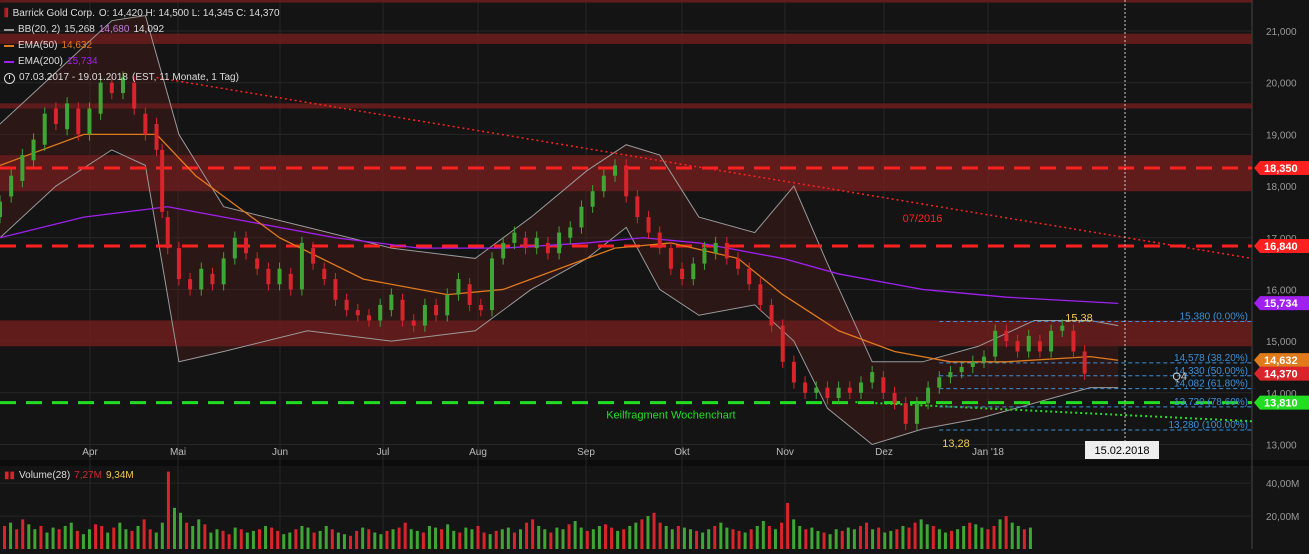 The width and height of the screenshot is (1309, 554). What do you see at coordinates (654, 463) in the screenshot?
I see `pane-divider` at bounding box center [654, 463].